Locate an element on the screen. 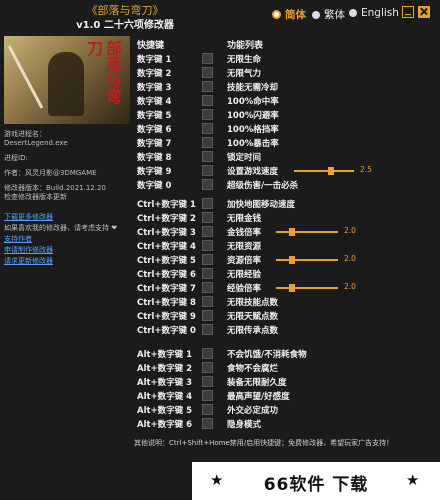  hotkey-label: Ctrl+数字键 3 is located at coordinates (166, 233).